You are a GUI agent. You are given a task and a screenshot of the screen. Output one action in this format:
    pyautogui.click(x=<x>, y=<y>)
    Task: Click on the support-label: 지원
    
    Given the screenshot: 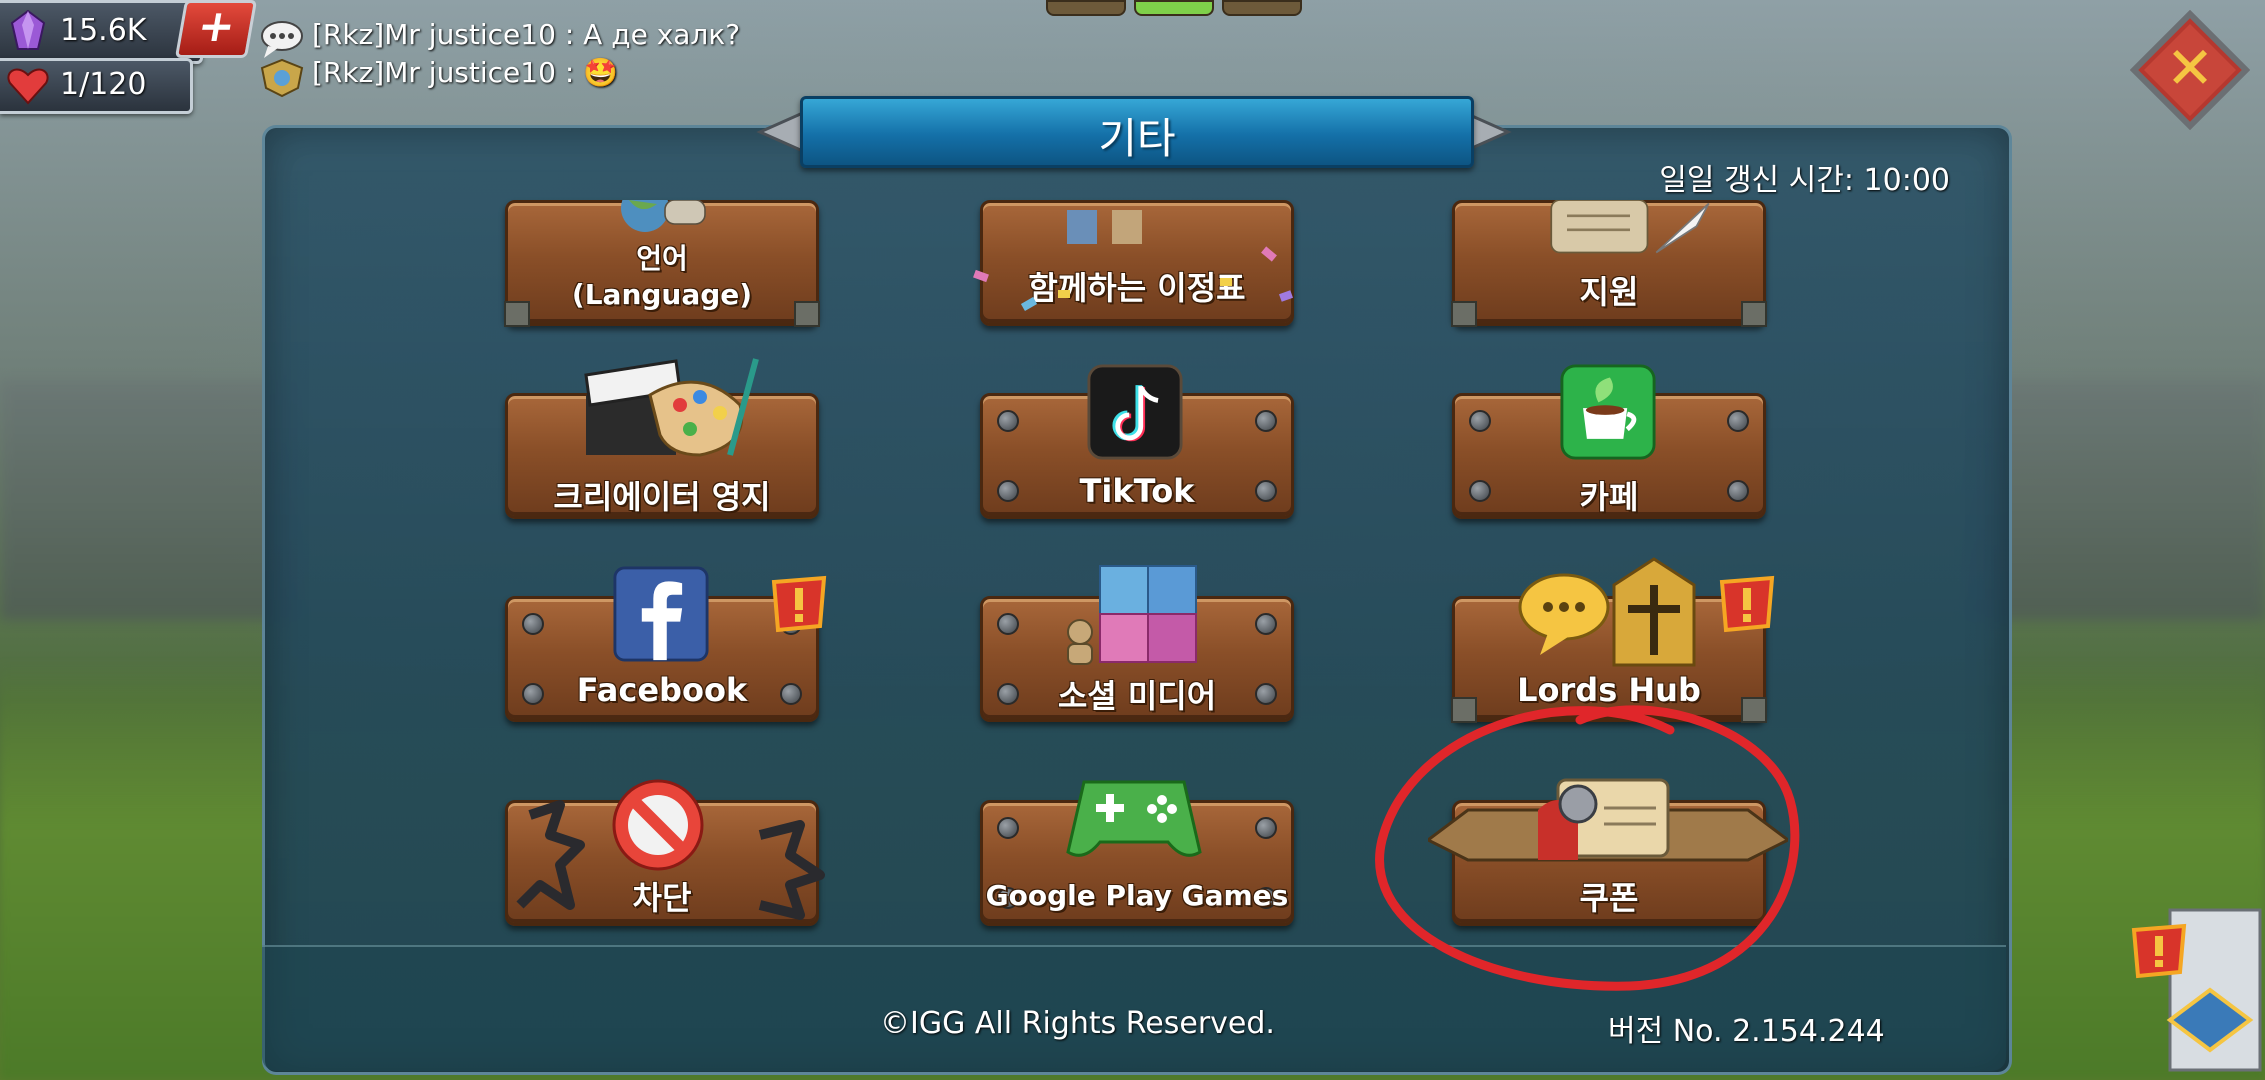 What is the action you would take?
    pyautogui.click(x=1609, y=292)
    